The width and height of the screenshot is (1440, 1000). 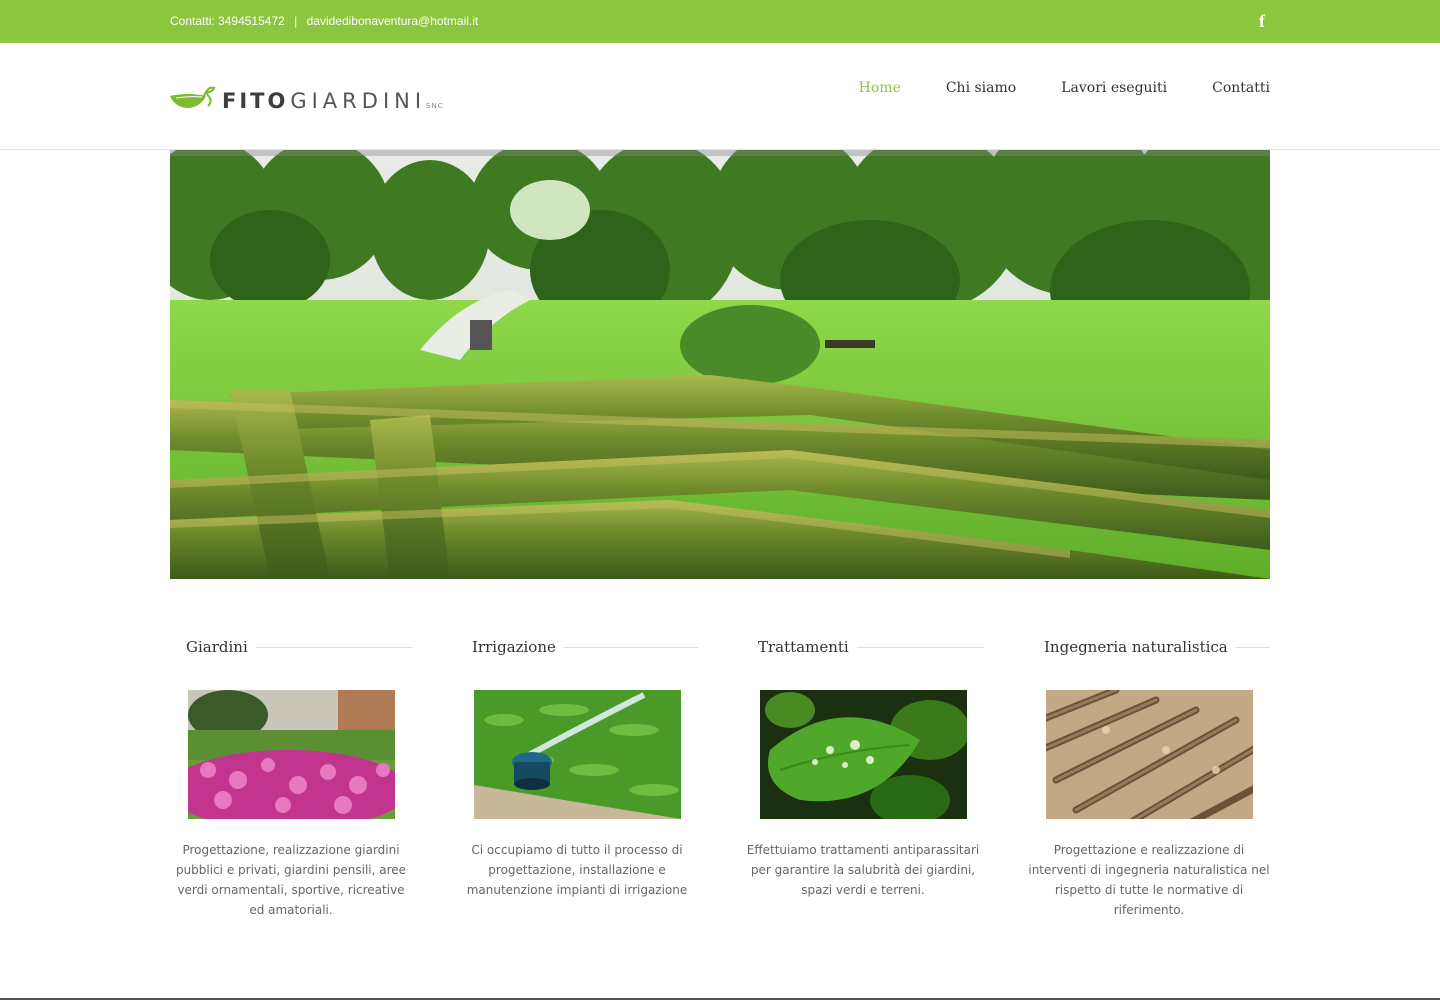 I want to click on site-logo: FITO GIARDINI SNC, so click(x=325, y=96).